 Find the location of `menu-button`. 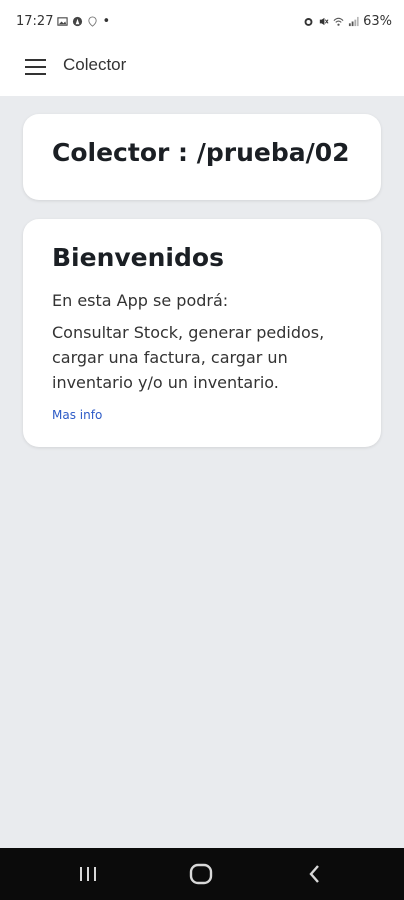

menu-button is located at coordinates (36, 67).